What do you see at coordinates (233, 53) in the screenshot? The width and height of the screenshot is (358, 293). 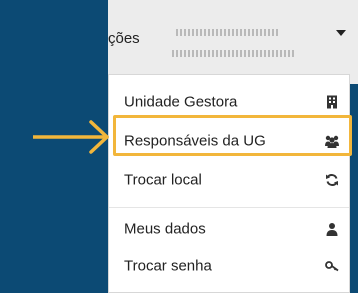 I see `redacted-user-subtitle` at bounding box center [233, 53].